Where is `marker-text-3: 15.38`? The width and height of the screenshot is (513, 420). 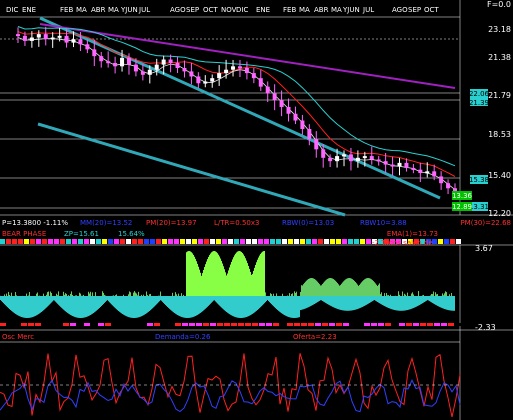
marker-text-3: 15.38 is located at coordinates (479, 180).